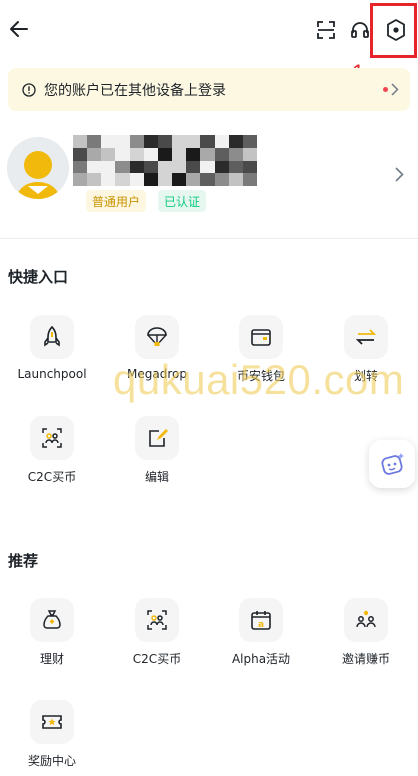 The image size is (418, 776). I want to click on profile-chevron-icon, so click(399, 174).